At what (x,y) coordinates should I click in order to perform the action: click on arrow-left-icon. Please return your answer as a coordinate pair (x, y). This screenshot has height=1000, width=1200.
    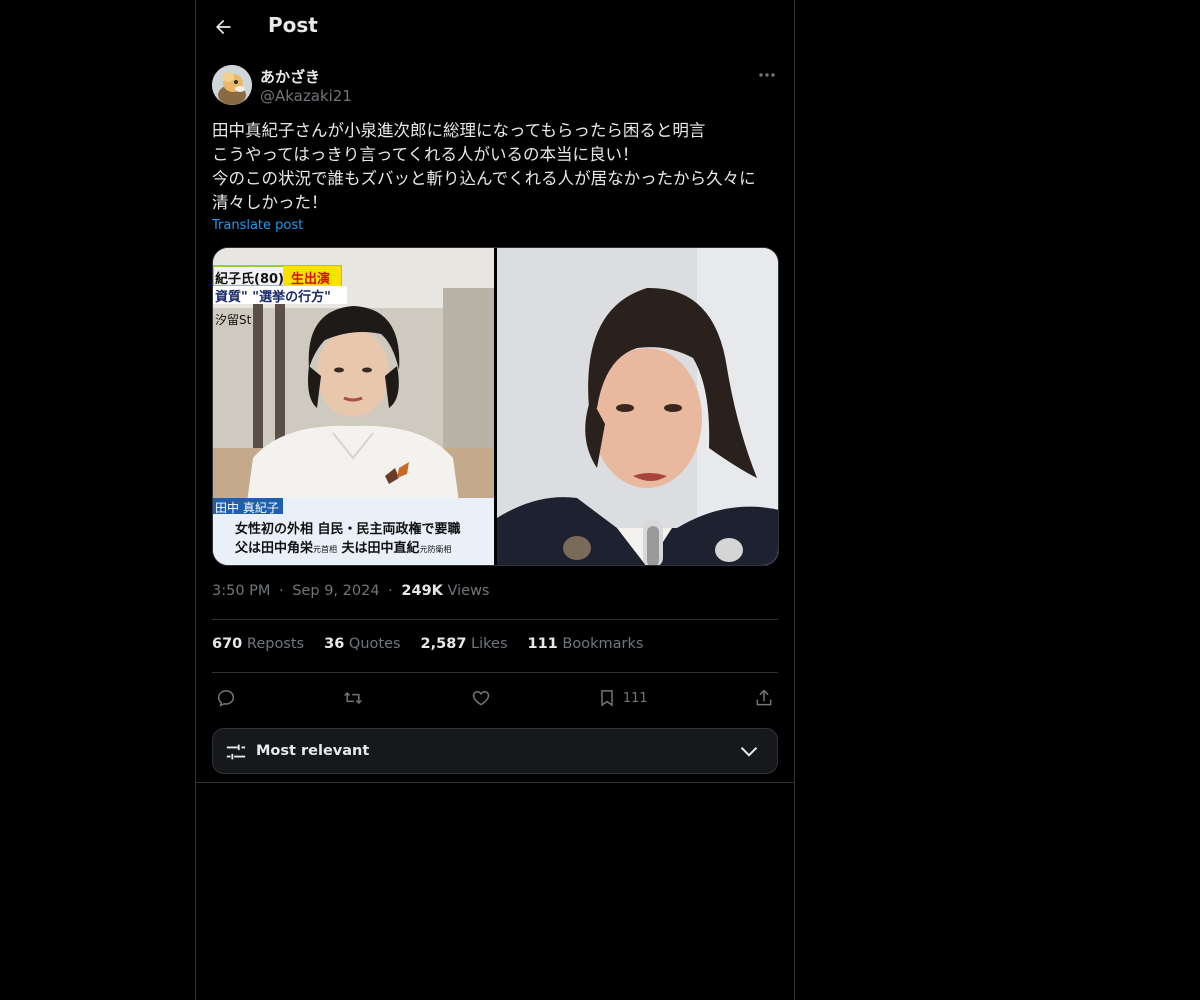
    Looking at the image, I should click on (223, 27).